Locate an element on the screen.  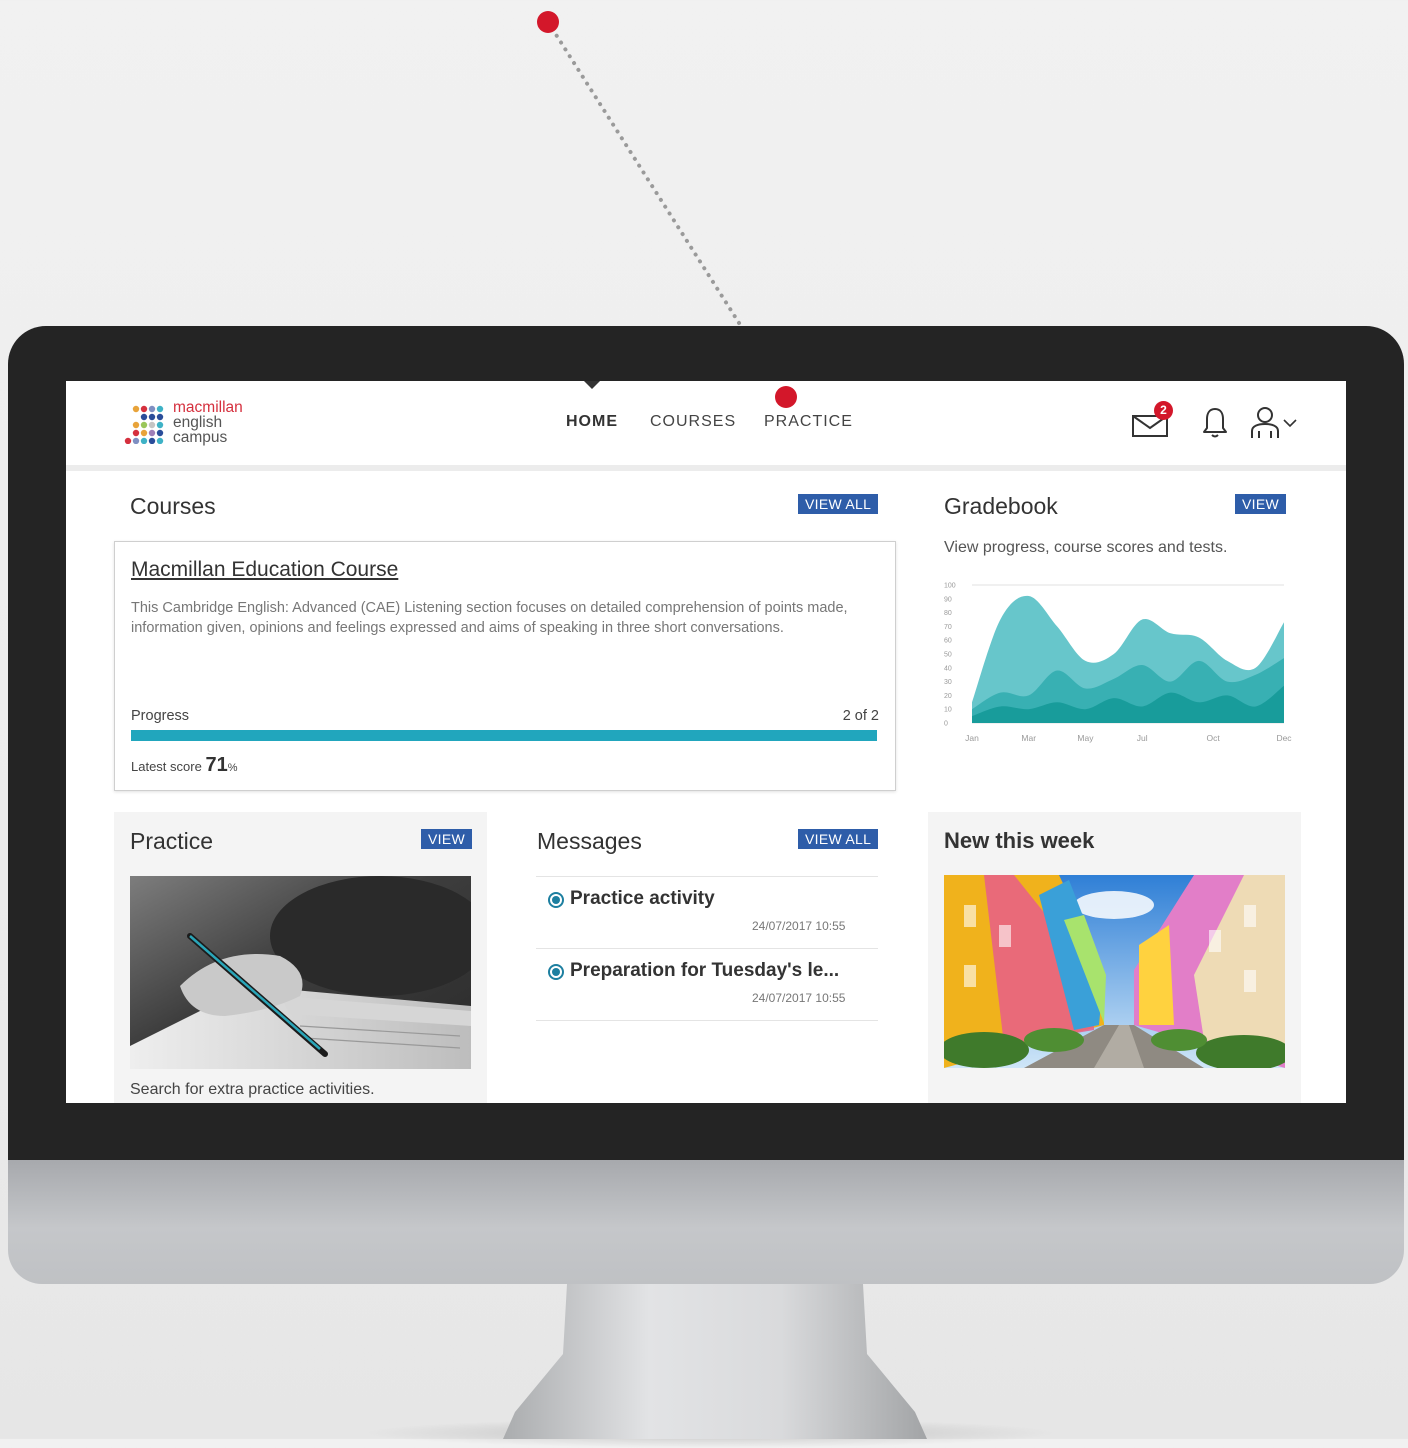
y-tick-label: 0 is located at coordinates (946, 724).